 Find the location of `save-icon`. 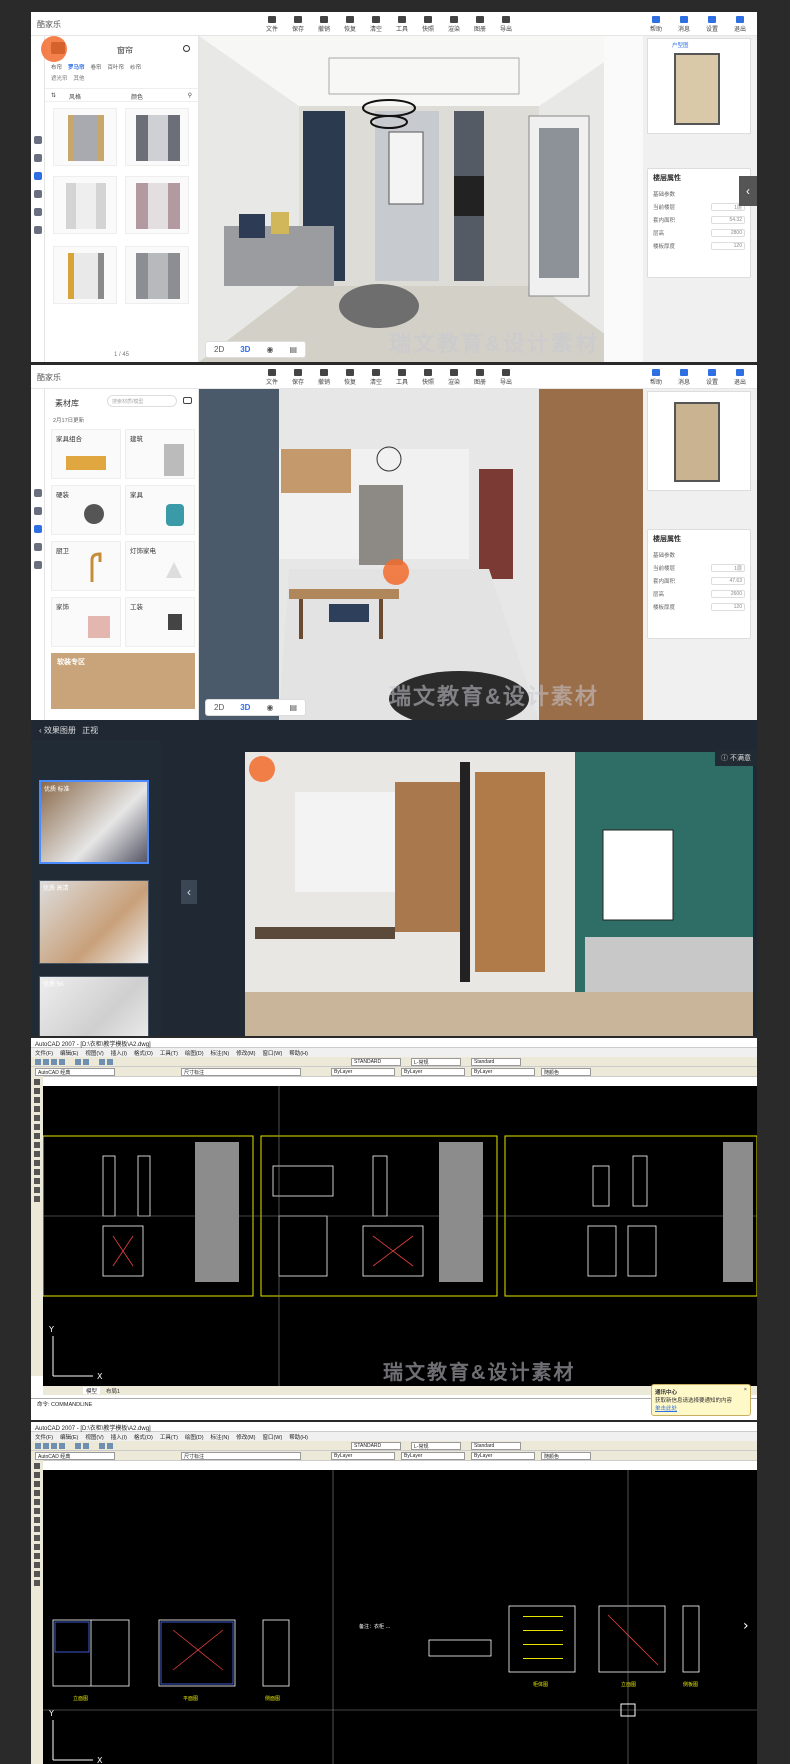

save-icon is located at coordinates (54, 1062).